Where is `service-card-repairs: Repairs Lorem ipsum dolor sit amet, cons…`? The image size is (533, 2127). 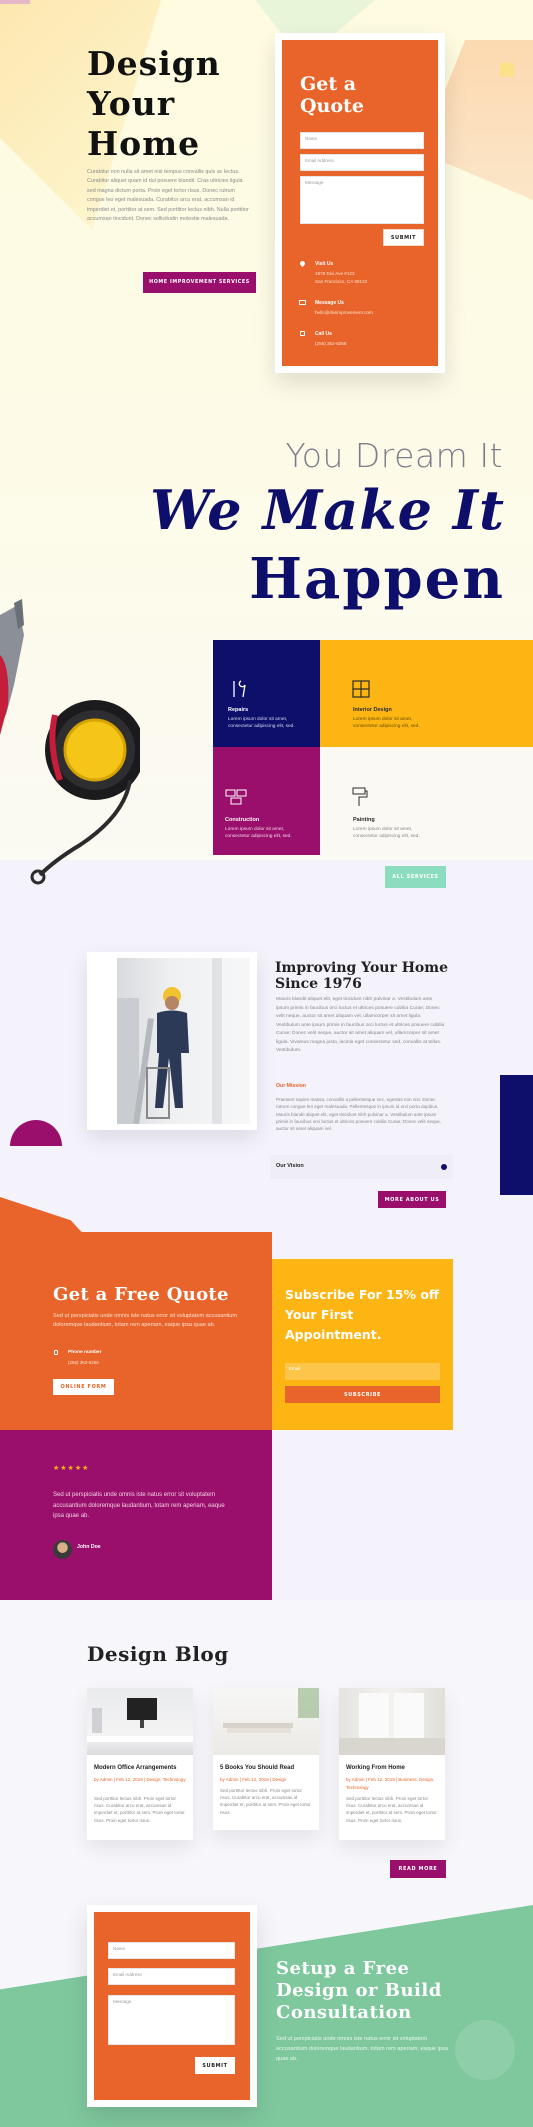 service-card-repairs: Repairs Lorem ipsum dolor sit amet, cons… is located at coordinates (266, 693).